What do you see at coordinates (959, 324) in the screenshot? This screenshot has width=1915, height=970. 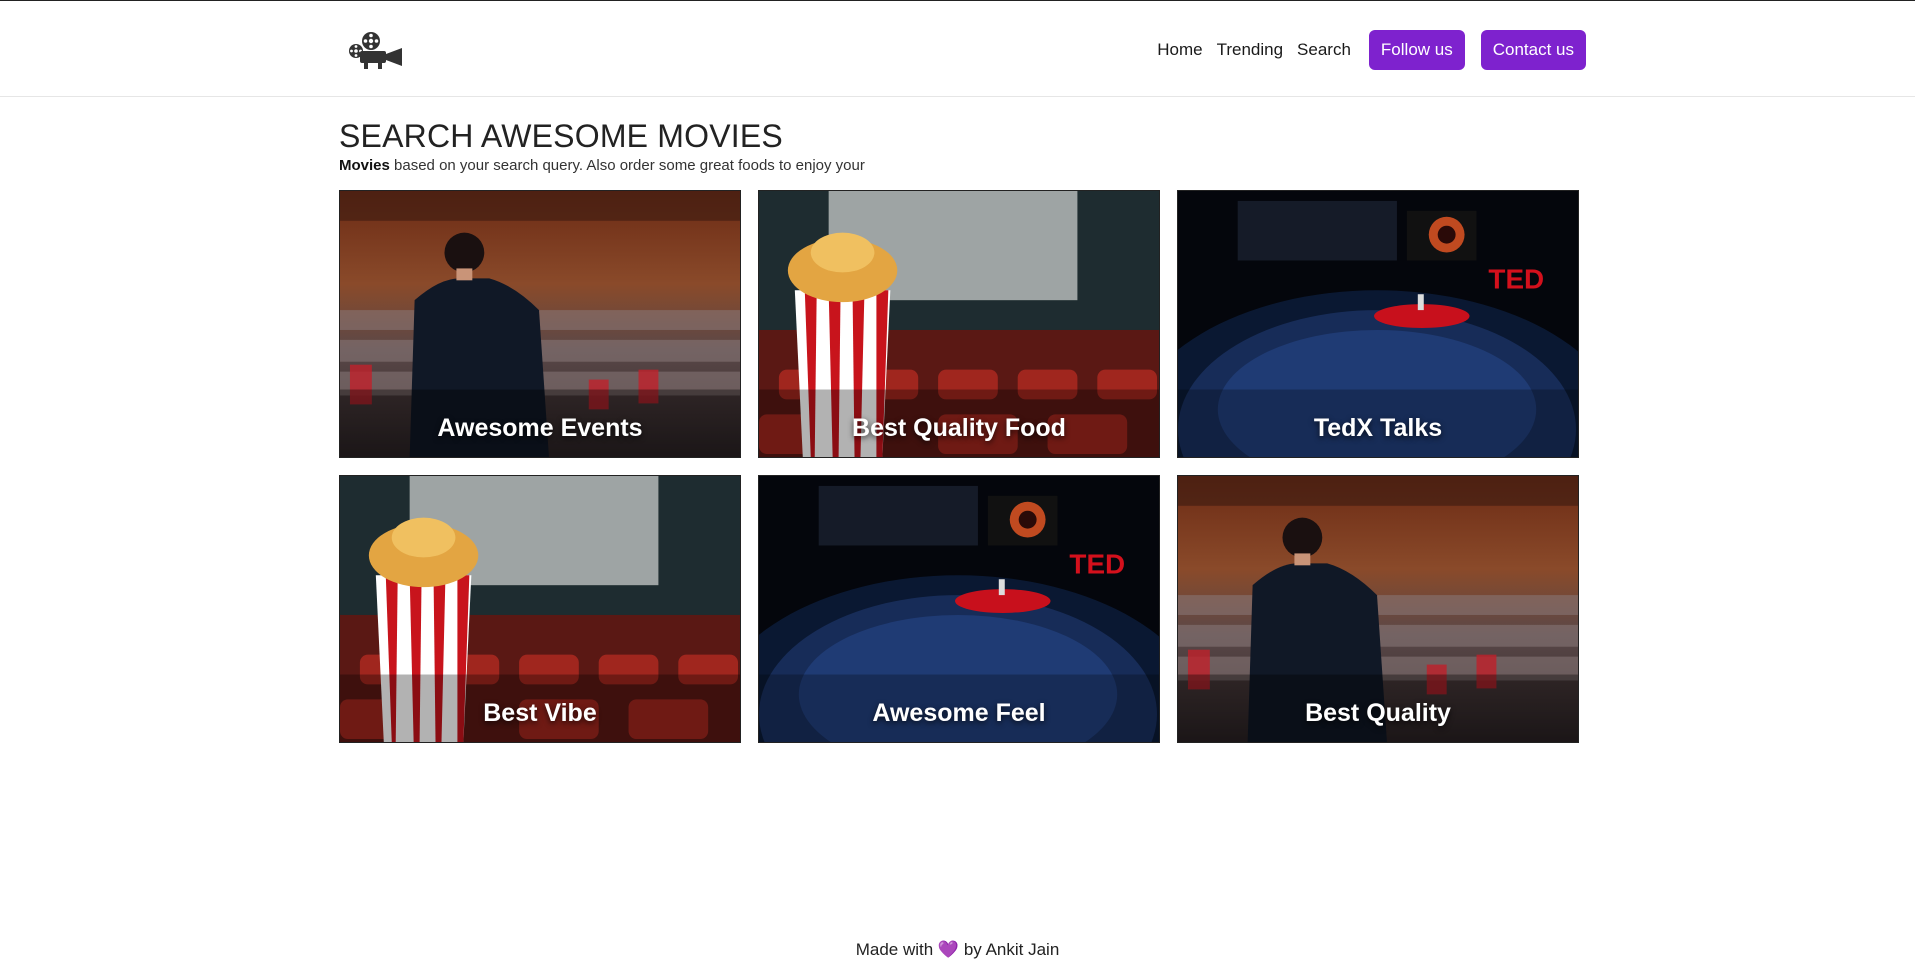 I see `card-best-quality-food: Best Quality Food` at bounding box center [959, 324].